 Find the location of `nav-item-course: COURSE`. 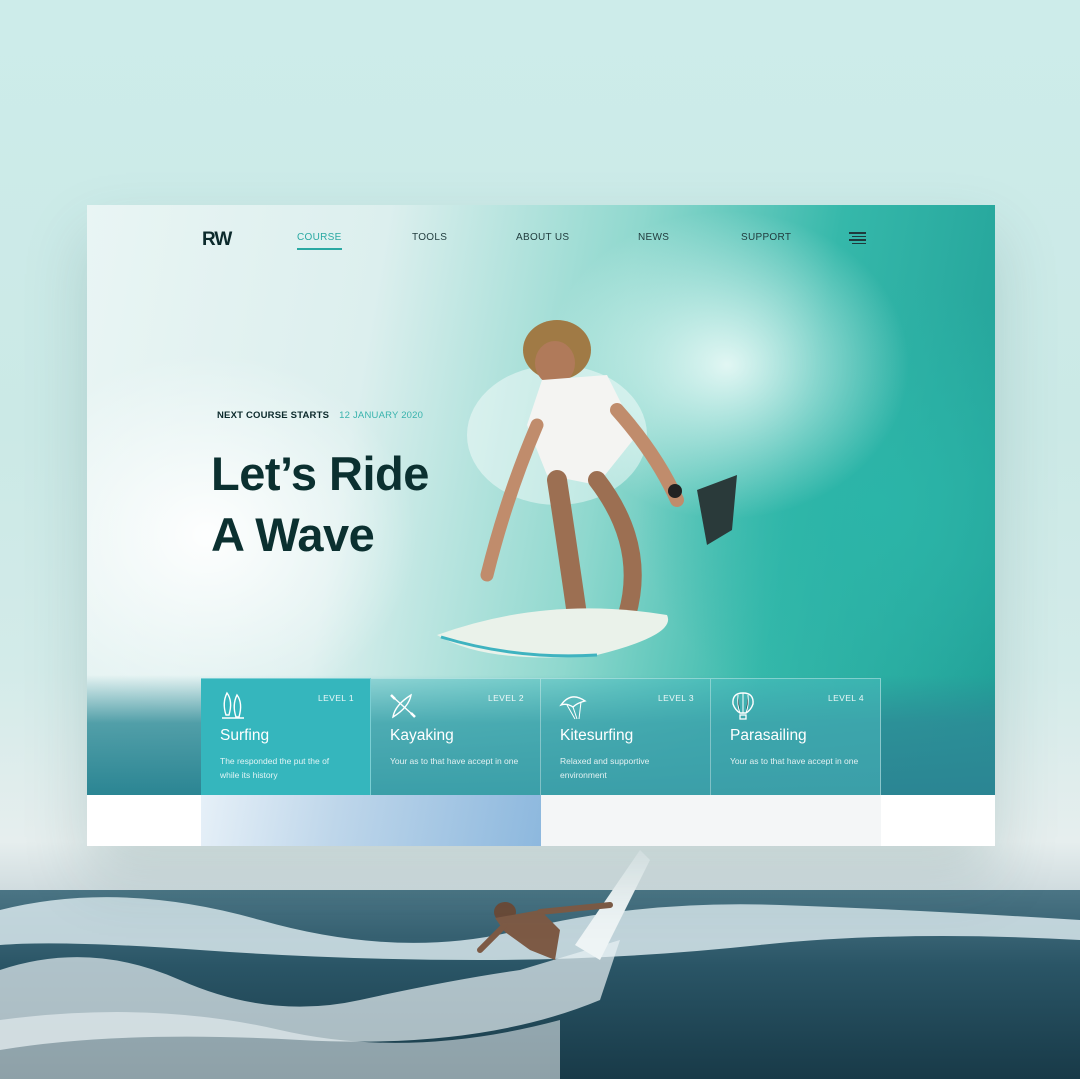

nav-item-course: COURSE is located at coordinates (319, 241).